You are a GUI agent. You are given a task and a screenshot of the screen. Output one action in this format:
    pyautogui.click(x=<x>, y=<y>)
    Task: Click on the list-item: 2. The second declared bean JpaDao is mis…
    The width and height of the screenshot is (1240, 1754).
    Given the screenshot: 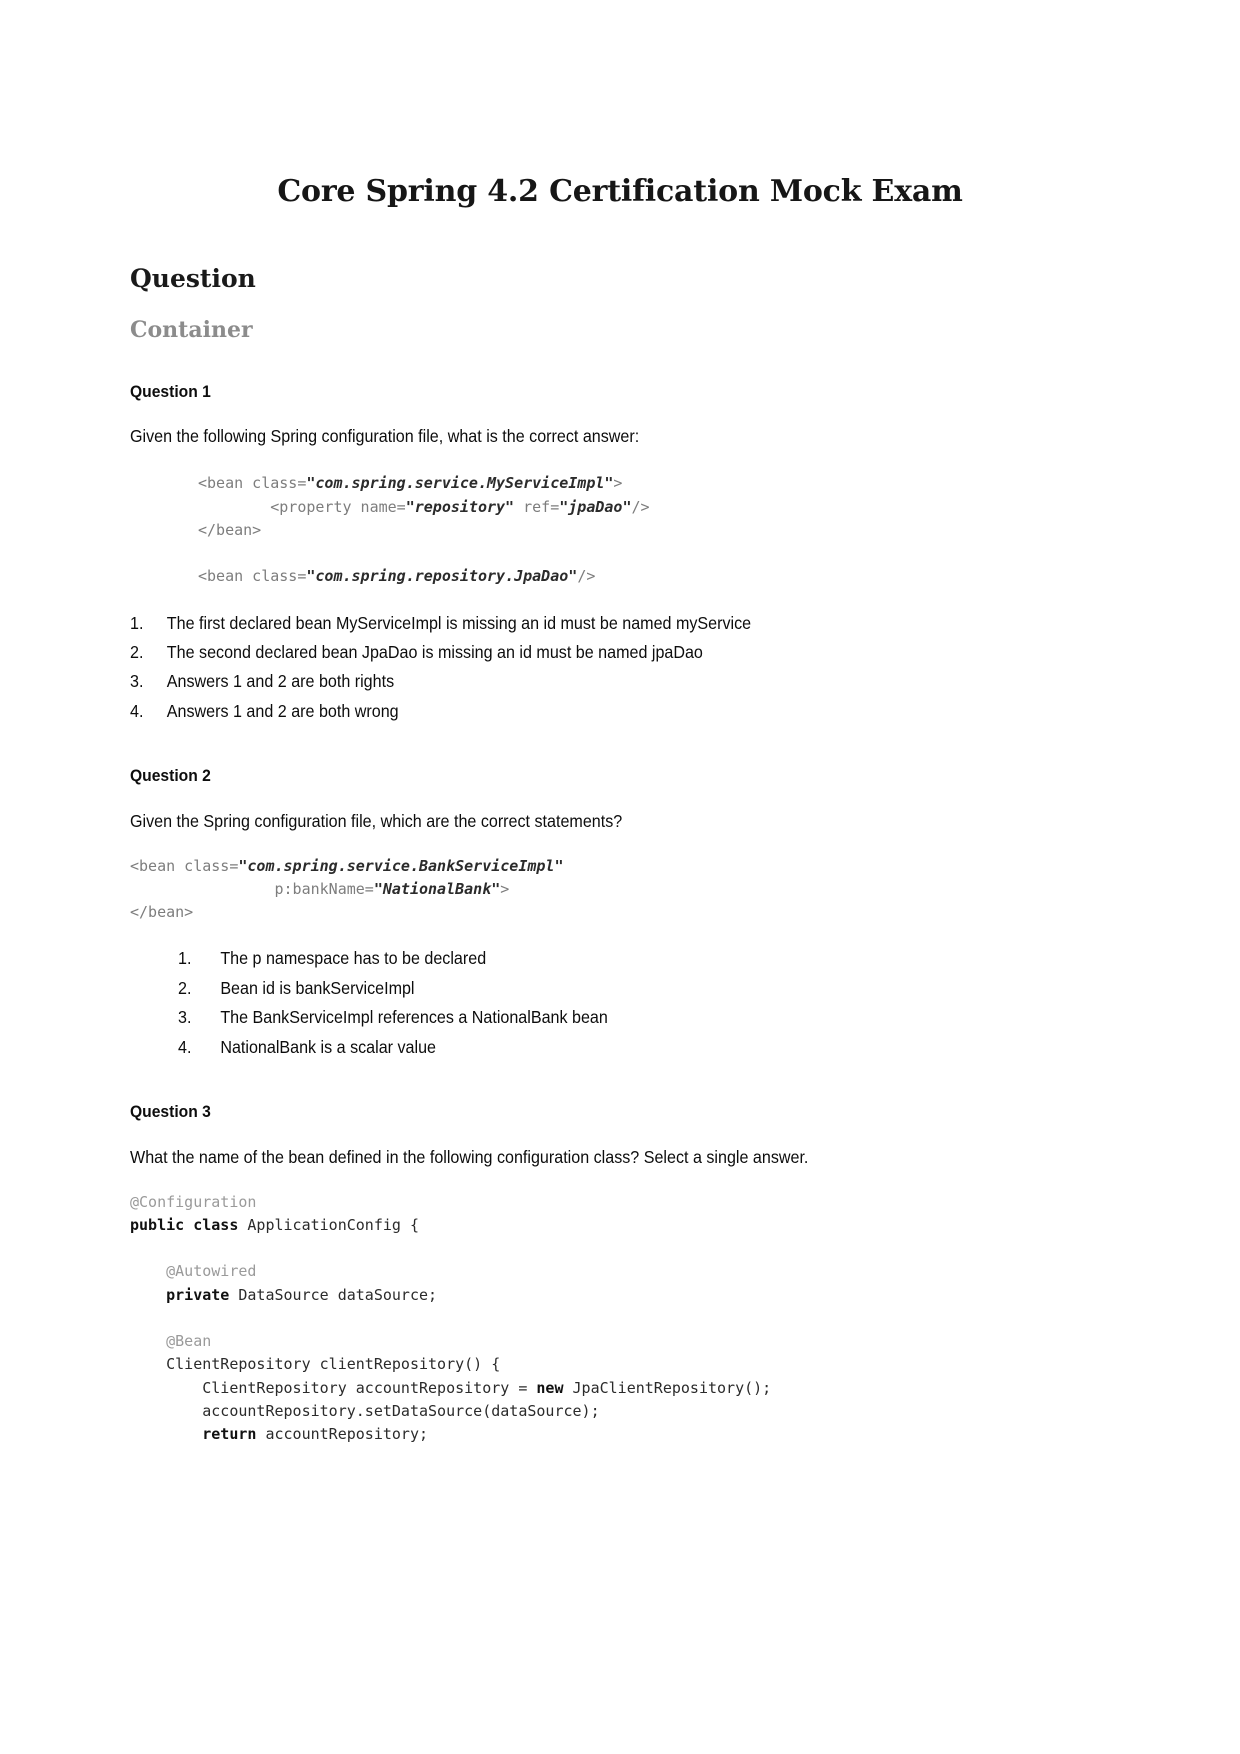 What is the action you would take?
    pyautogui.click(x=581, y=652)
    